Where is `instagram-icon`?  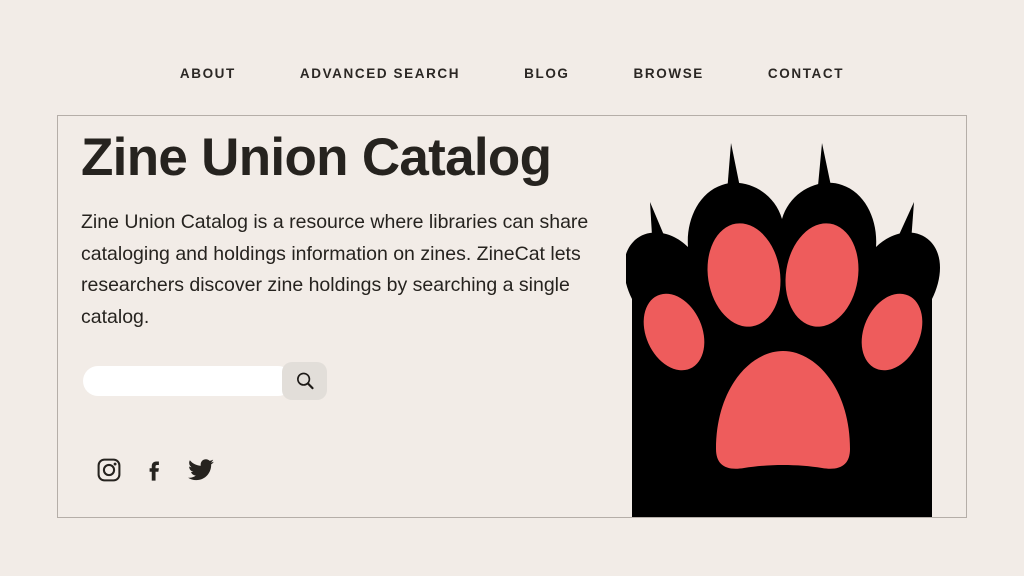 instagram-icon is located at coordinates (109, 470).